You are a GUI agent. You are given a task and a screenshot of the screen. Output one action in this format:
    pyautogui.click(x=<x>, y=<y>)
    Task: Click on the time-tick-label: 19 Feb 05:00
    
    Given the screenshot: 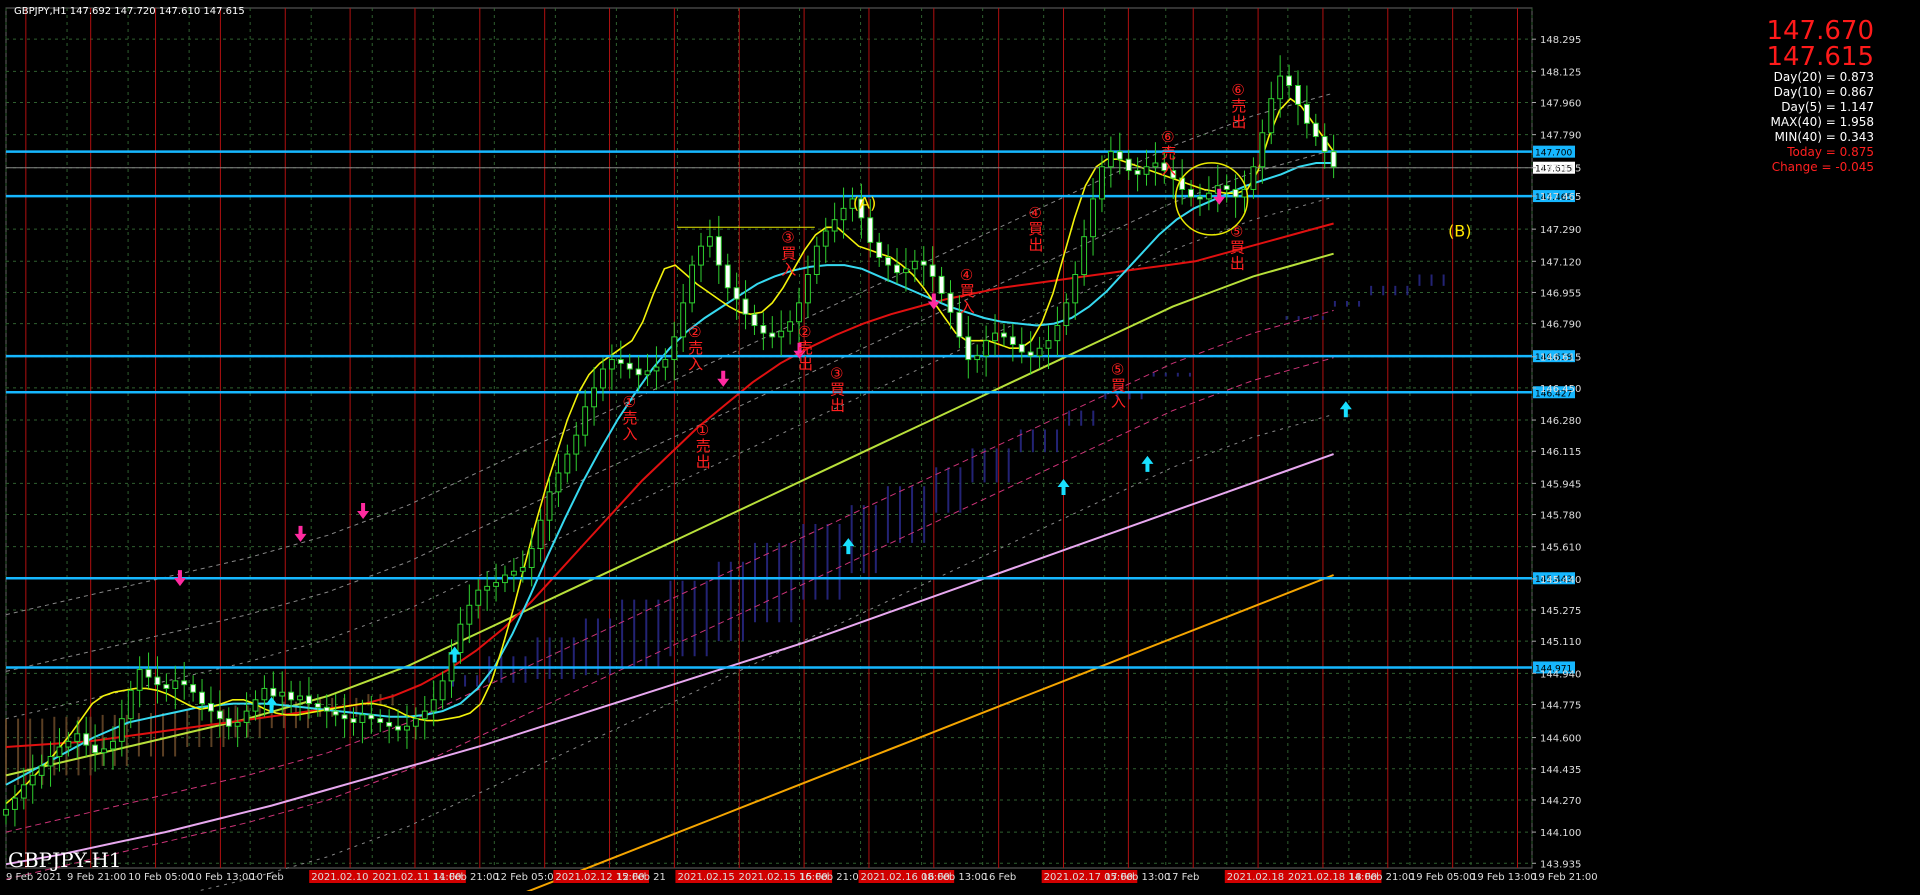 What is the action you would take?
    pyautogui.click(x=1443, y=877)
    